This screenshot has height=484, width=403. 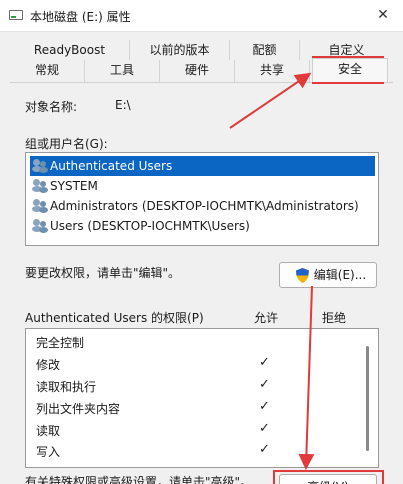 What do you see at coordinates (139, 479) in the screenshot?
I see `advanced-hint: 有关特殊权限或高级设置，请单击"高级"。` at bounding box center [139, 479].